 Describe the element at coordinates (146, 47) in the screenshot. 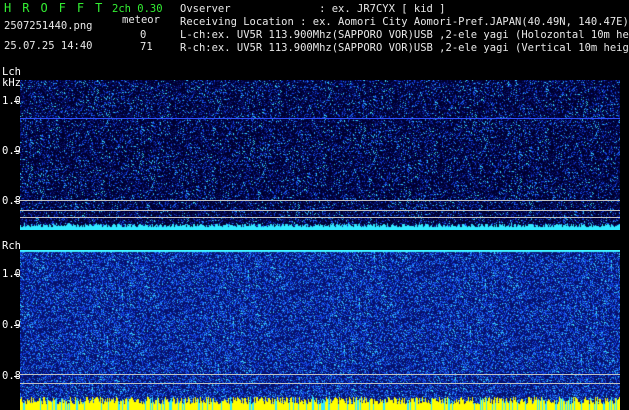

I see `rch-meteor-count: 71` at that location.